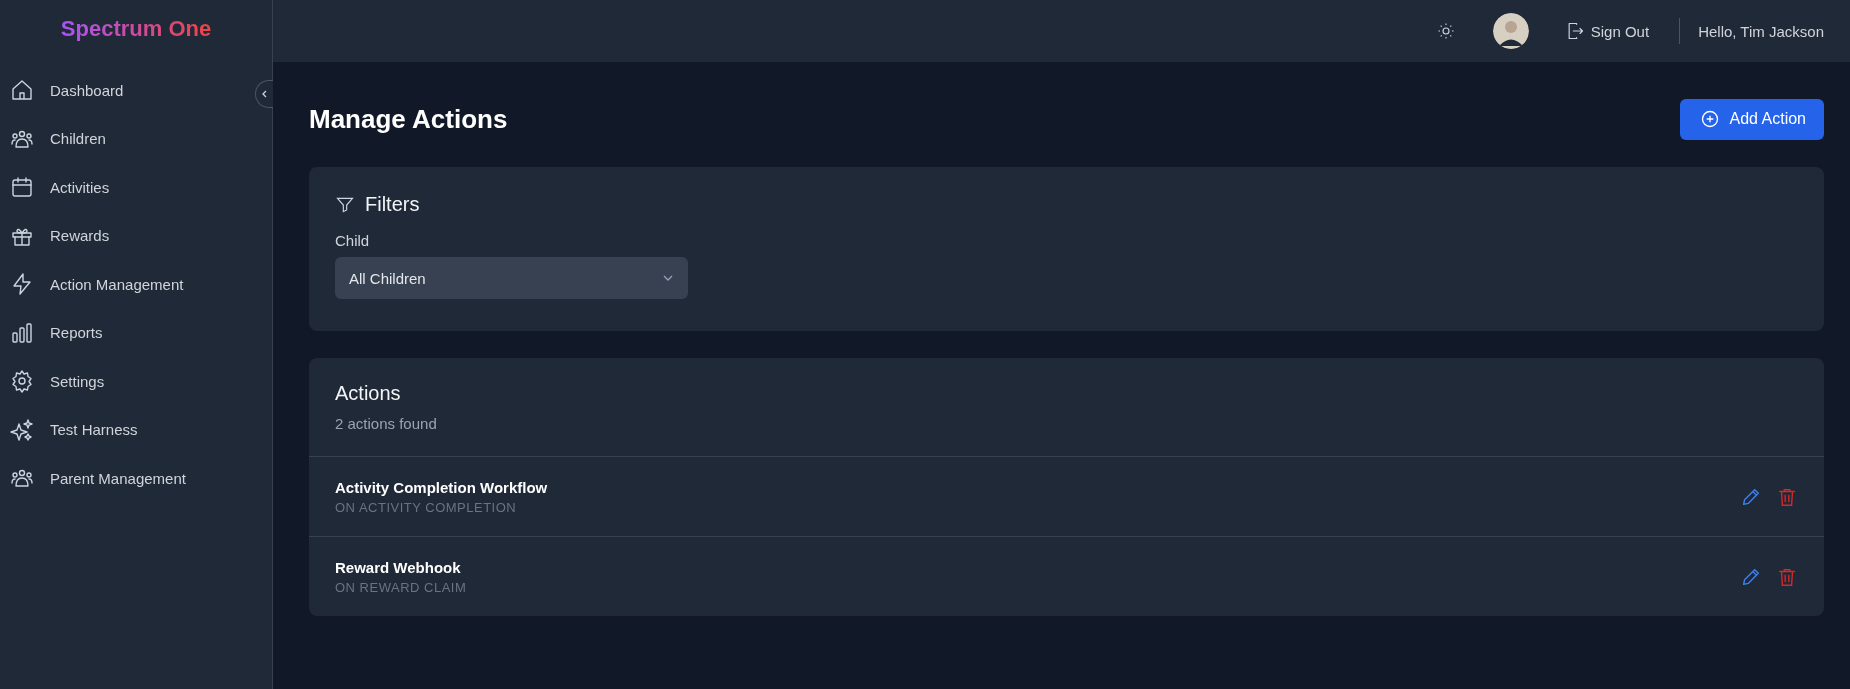  I want to click on action-trigger: ON ACTIVITY COMPLETION, so click(426, 507).